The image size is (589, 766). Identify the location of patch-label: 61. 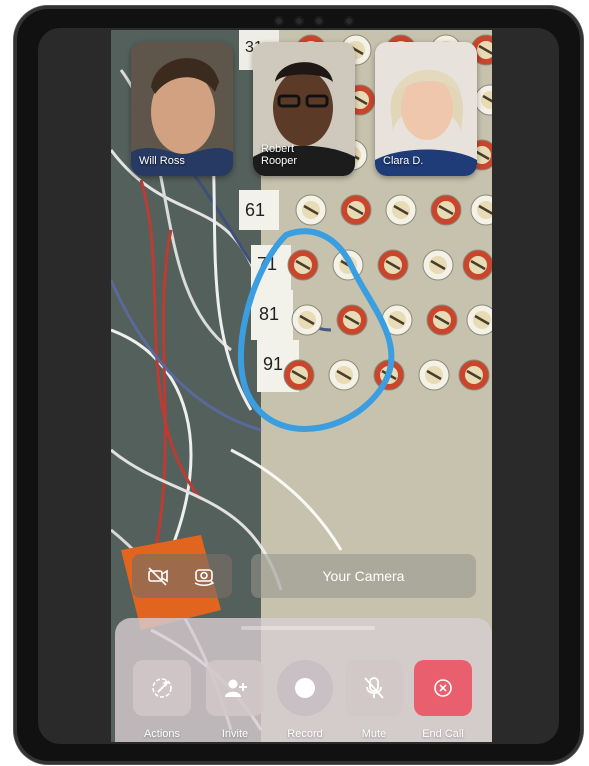
(255, 210).